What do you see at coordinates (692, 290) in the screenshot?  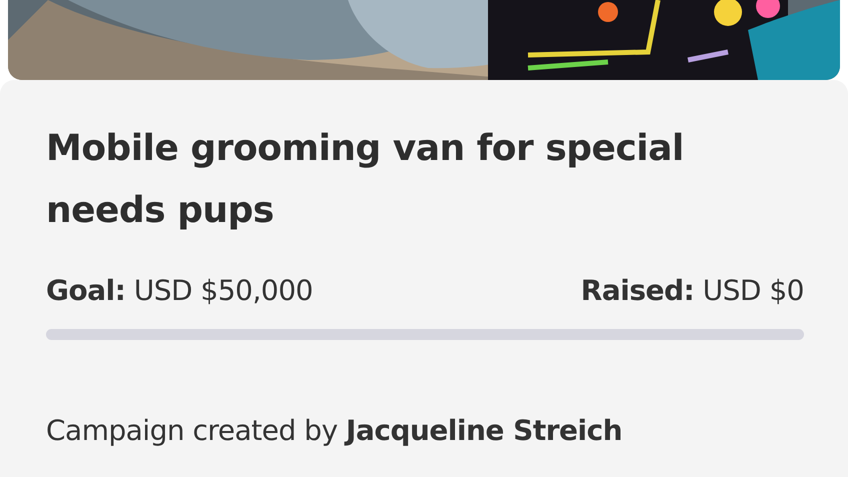 I see `raised-amount: Raised: USD $0` at bounding box center [692, 290].